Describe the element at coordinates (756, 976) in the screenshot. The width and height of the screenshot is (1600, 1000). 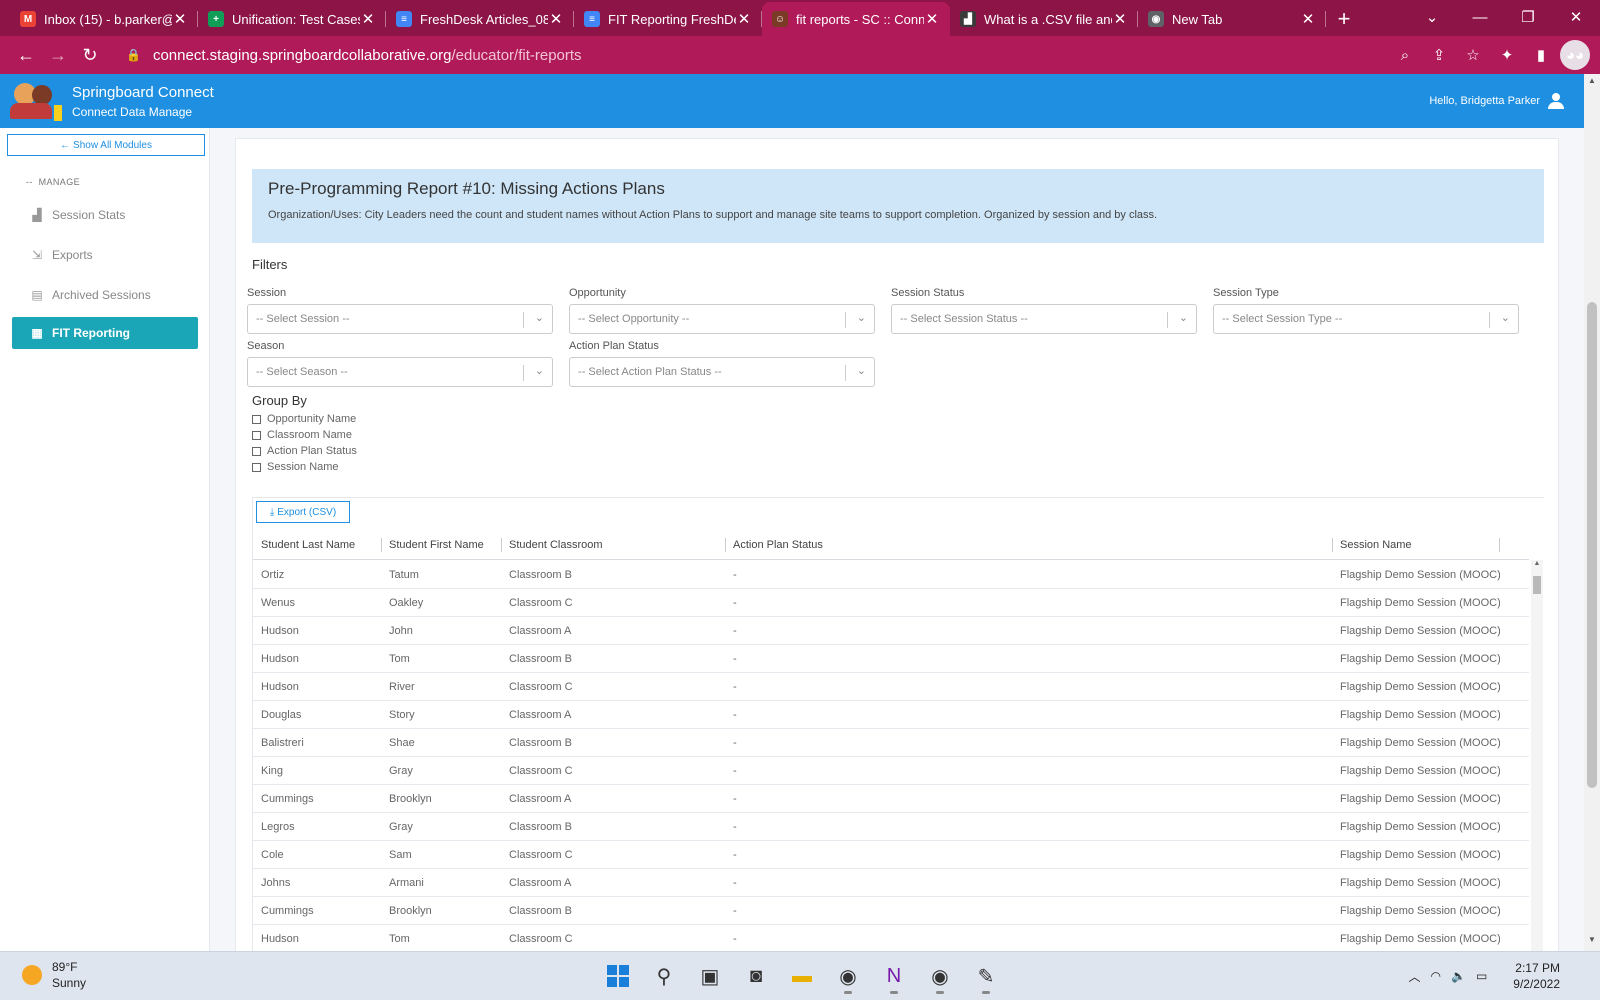
I see `teams-chat-icon: ◙` at that location.